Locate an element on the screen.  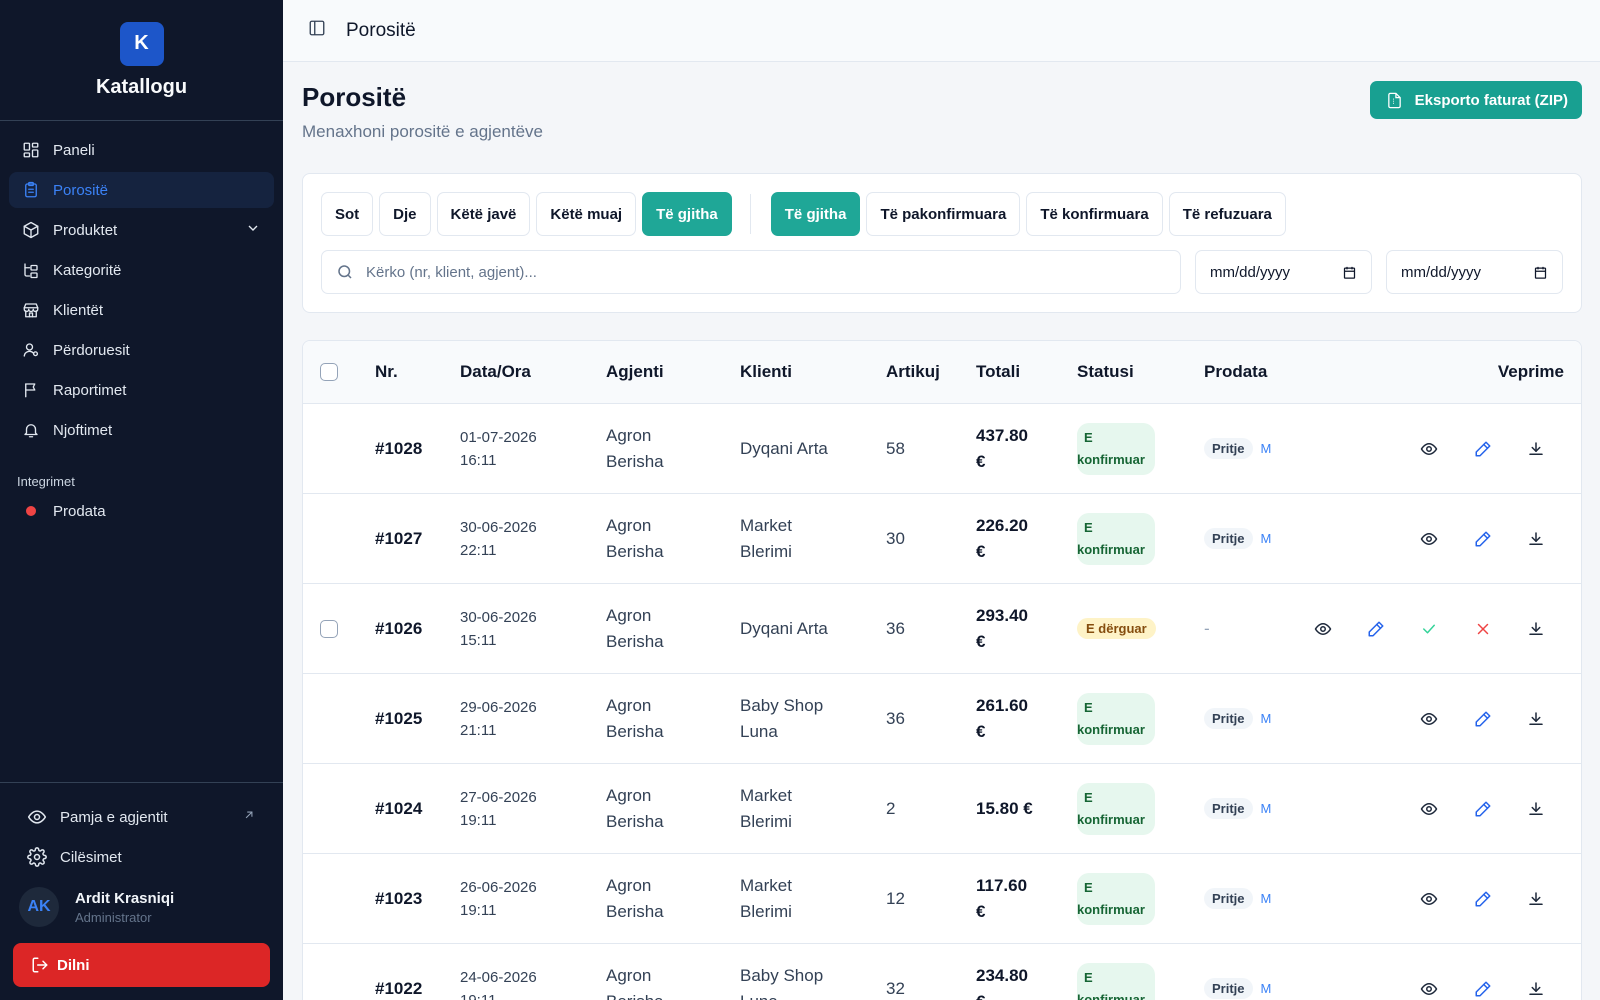
col-client: Klienti is located at coordinates (766, 372).